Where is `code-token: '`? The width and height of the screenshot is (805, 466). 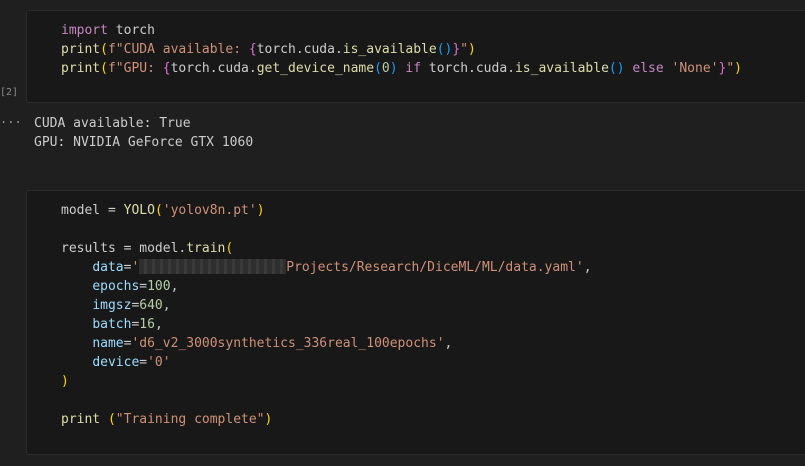
code-token: ' is located at coordinates (135, 267).